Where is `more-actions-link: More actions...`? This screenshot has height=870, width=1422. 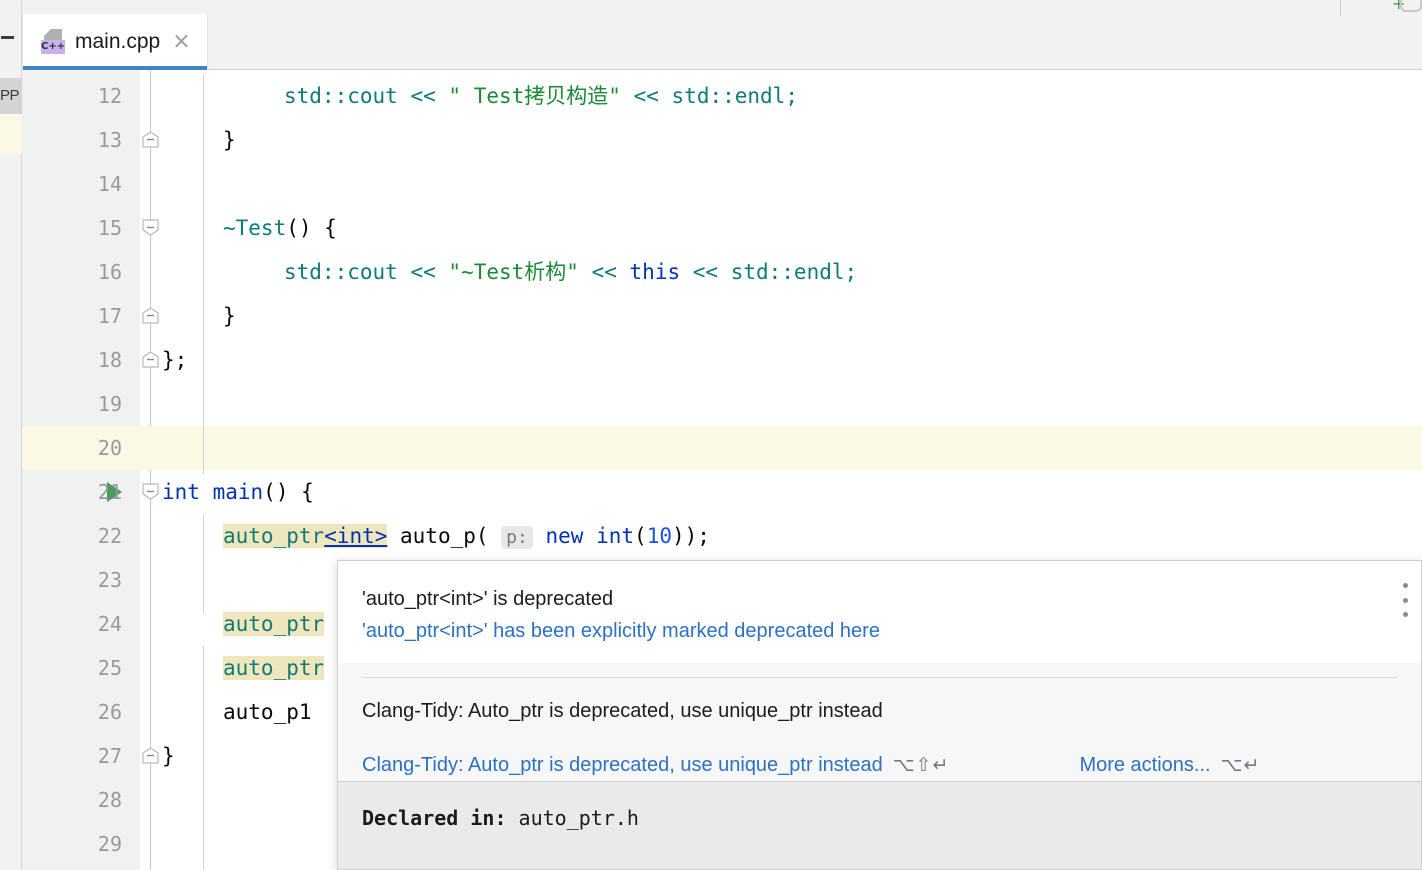
more-actions-link: More actions... is located at coordinates (1144, 765).